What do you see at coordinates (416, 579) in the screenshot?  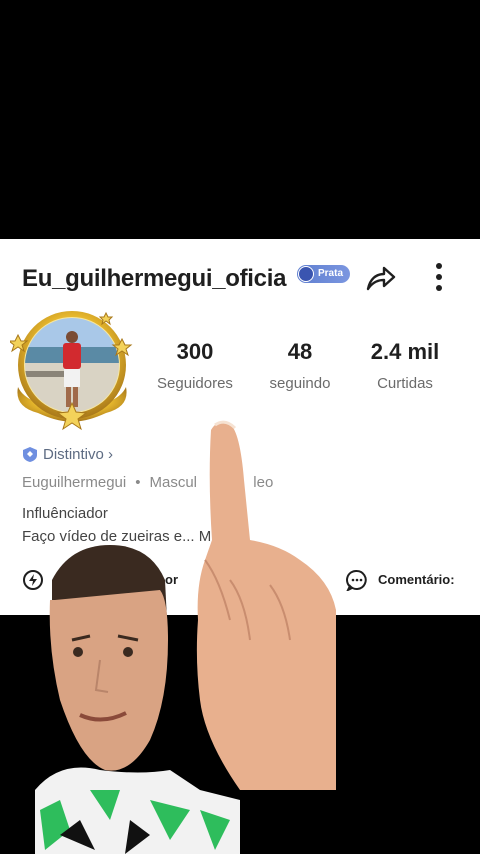 I see `comments-label: Comentário:` at bounding box center [416, 579].